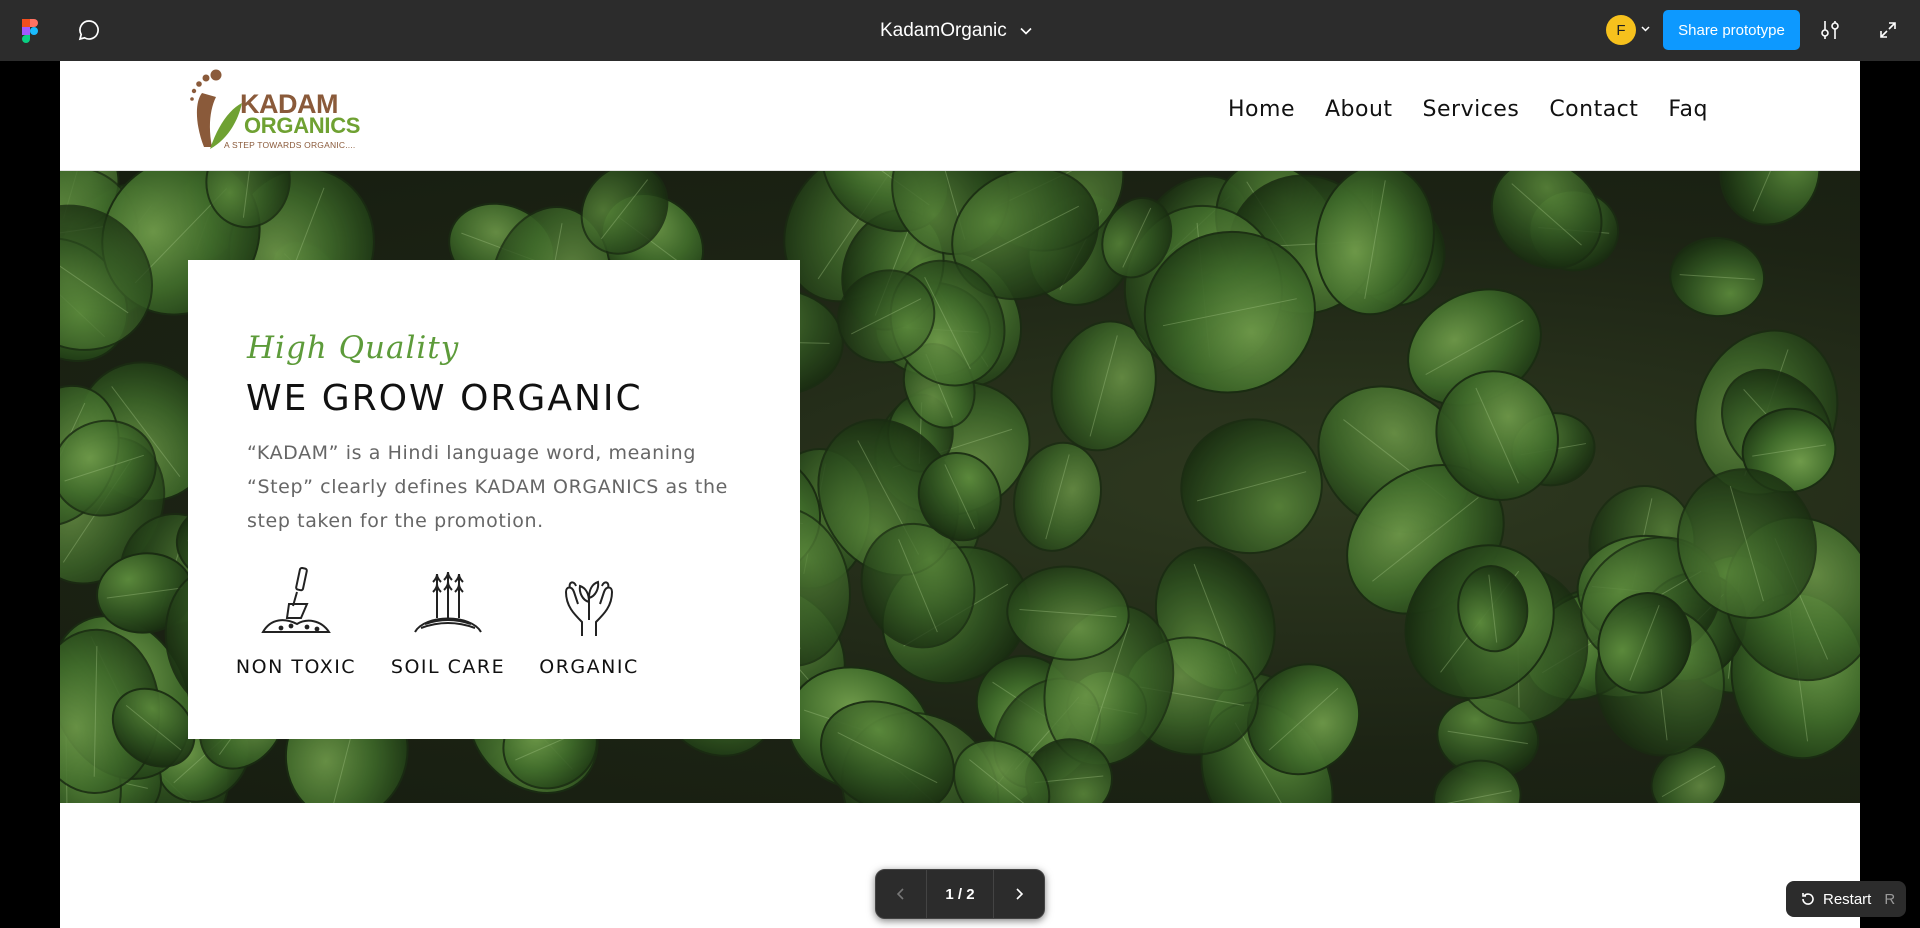 Image resolution: width=1920 pixels, height=928 pixels. I want to click on hands-sprout-icon, so click(589, 608).